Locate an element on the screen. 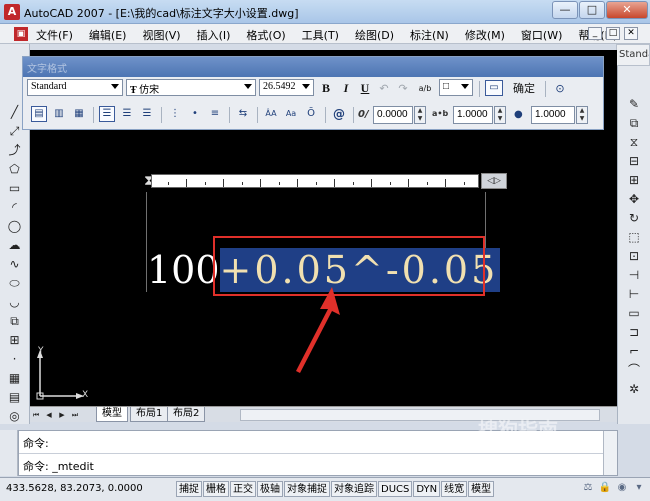 This screenshot has height=501, width=650. undo-button: ↶ is located at coordinates (384, 88).